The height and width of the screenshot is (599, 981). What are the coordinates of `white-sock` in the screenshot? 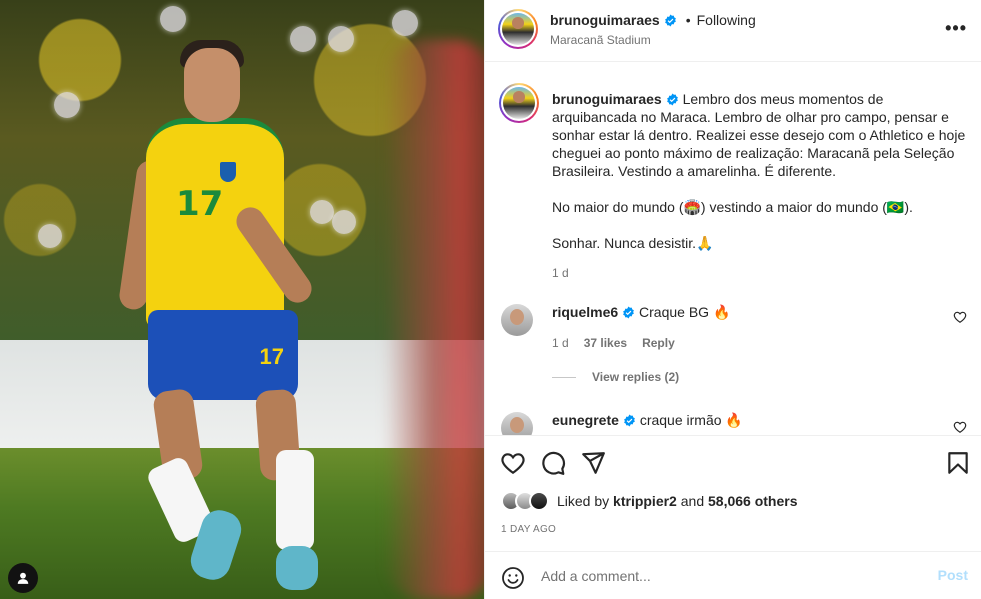 It's located at (295, 500).